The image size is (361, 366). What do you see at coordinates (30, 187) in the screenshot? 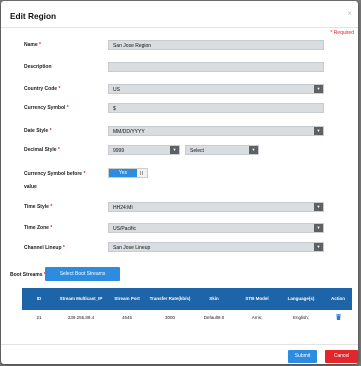
I see `currency-before-label-line2: value` at bounding box center [30, 187].